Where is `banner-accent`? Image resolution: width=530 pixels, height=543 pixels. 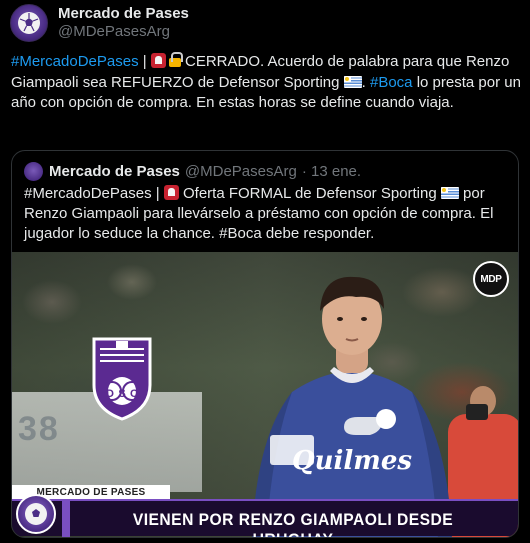
banner-accent is located at coordinates (66, 519).